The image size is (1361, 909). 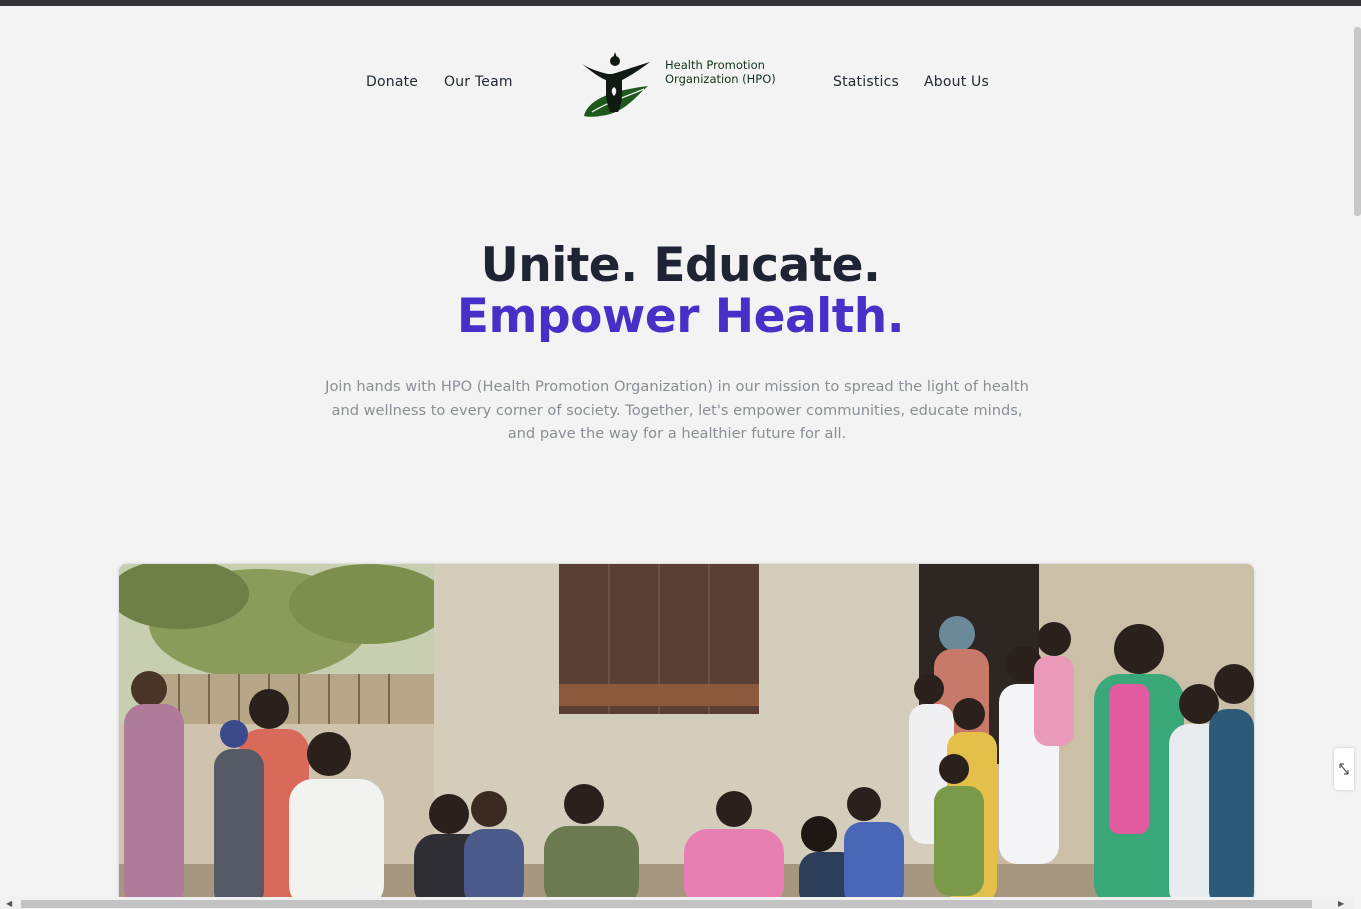 I want to click on logo-text: Health Promotion Organization (HPO), so click(x=720, y=72).